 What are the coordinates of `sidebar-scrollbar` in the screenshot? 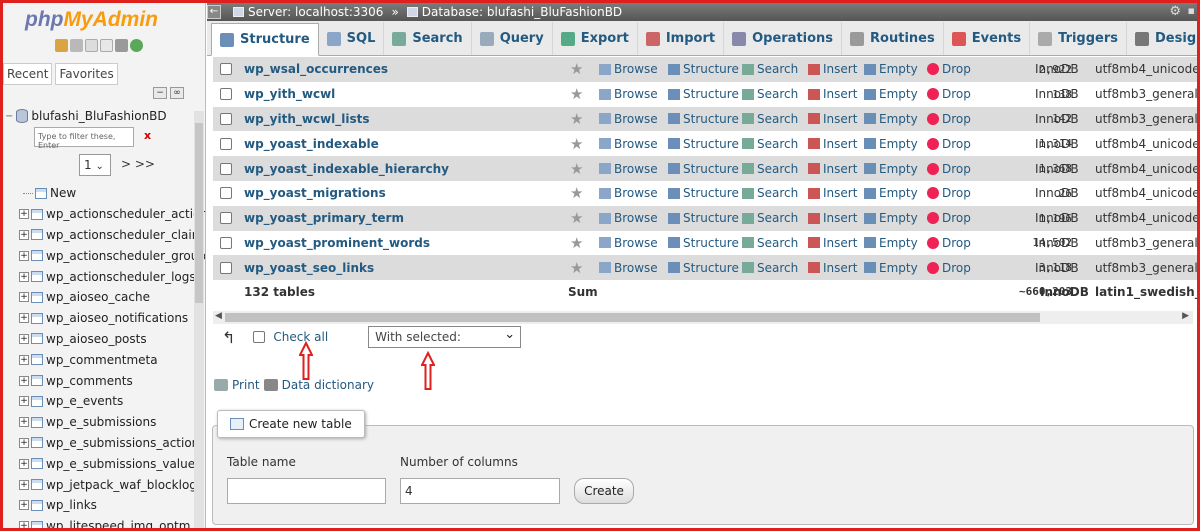 It's located at (199, 319).